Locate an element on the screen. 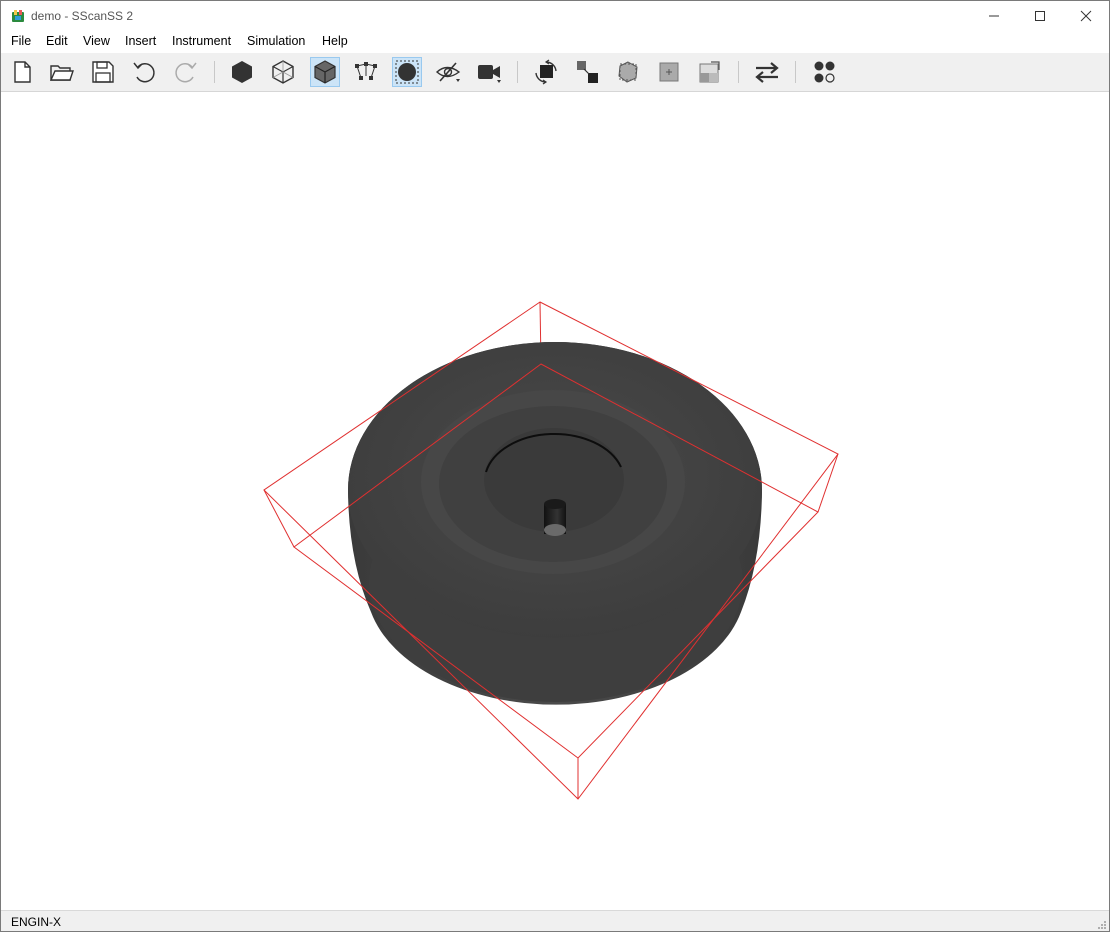  visibility-button is located at coordinates (448, 72).